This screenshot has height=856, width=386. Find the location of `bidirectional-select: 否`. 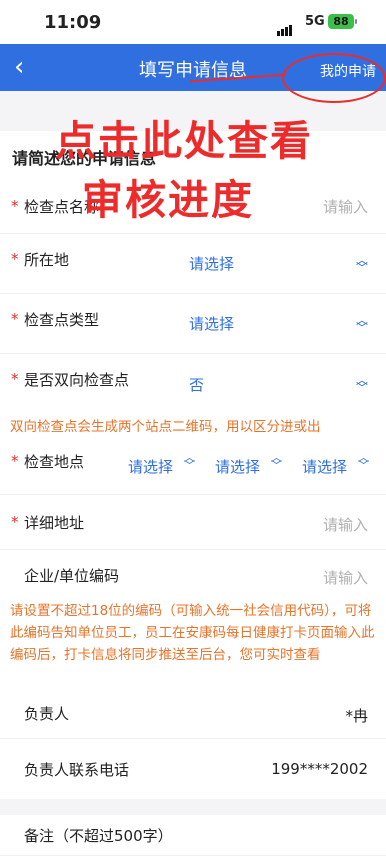

bidirectional-select: 否 is located at coordinates (196, 384).